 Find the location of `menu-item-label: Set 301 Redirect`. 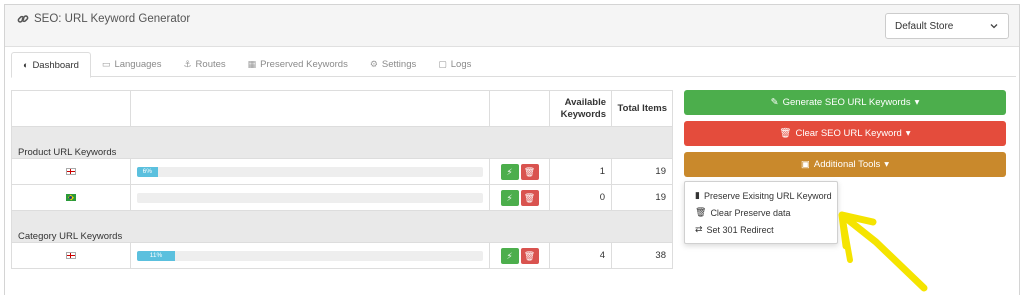

menu-item-label: Set 301 Redirect is located at coordinates (740, 229).